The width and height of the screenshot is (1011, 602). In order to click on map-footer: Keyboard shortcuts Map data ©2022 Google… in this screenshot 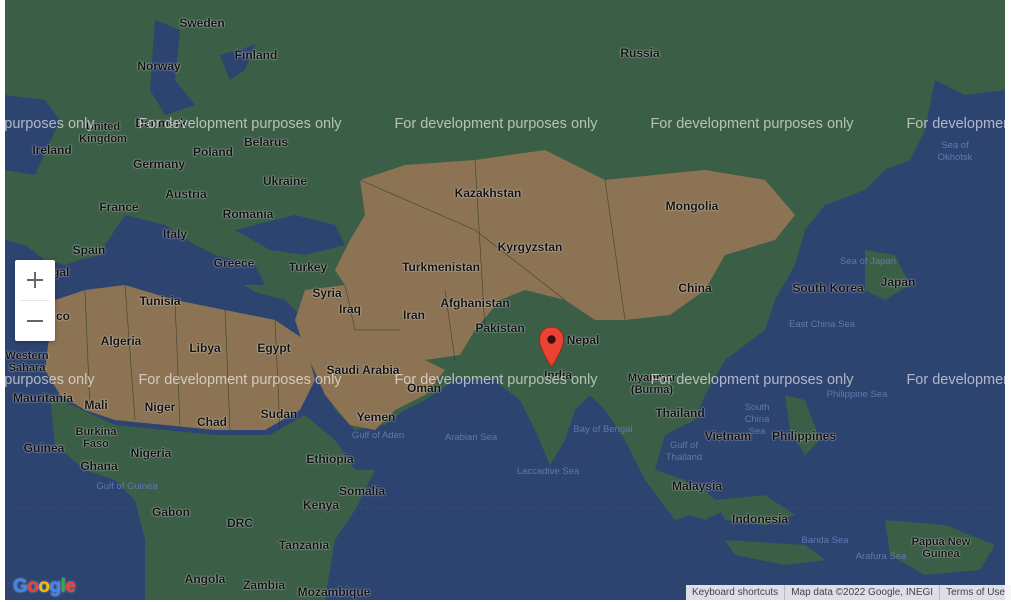, I will do `click(848, 592)`.